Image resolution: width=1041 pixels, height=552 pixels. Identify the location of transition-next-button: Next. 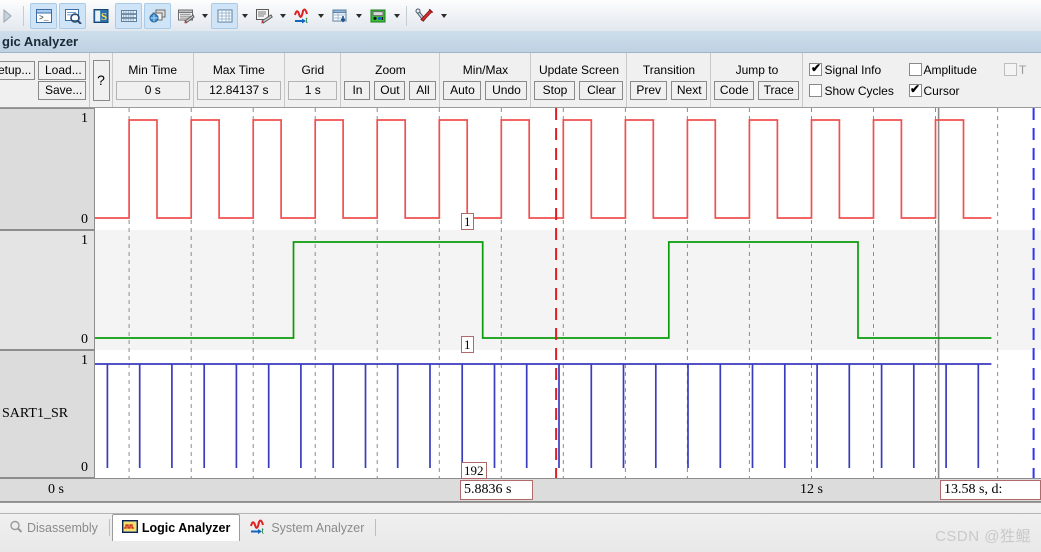
(689, 90).